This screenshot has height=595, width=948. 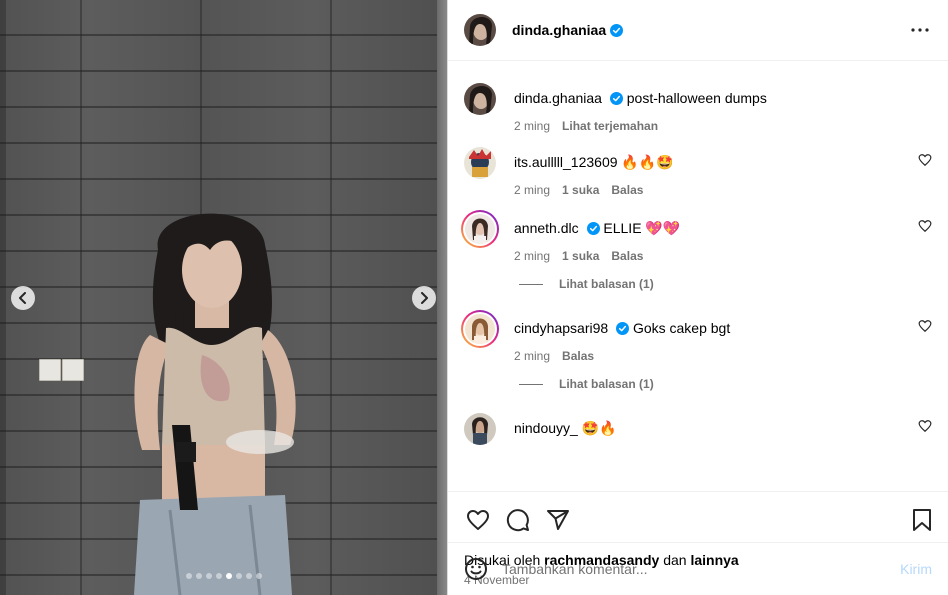 I want to click on more-horizontal-icon, so click(x=920, y=30).